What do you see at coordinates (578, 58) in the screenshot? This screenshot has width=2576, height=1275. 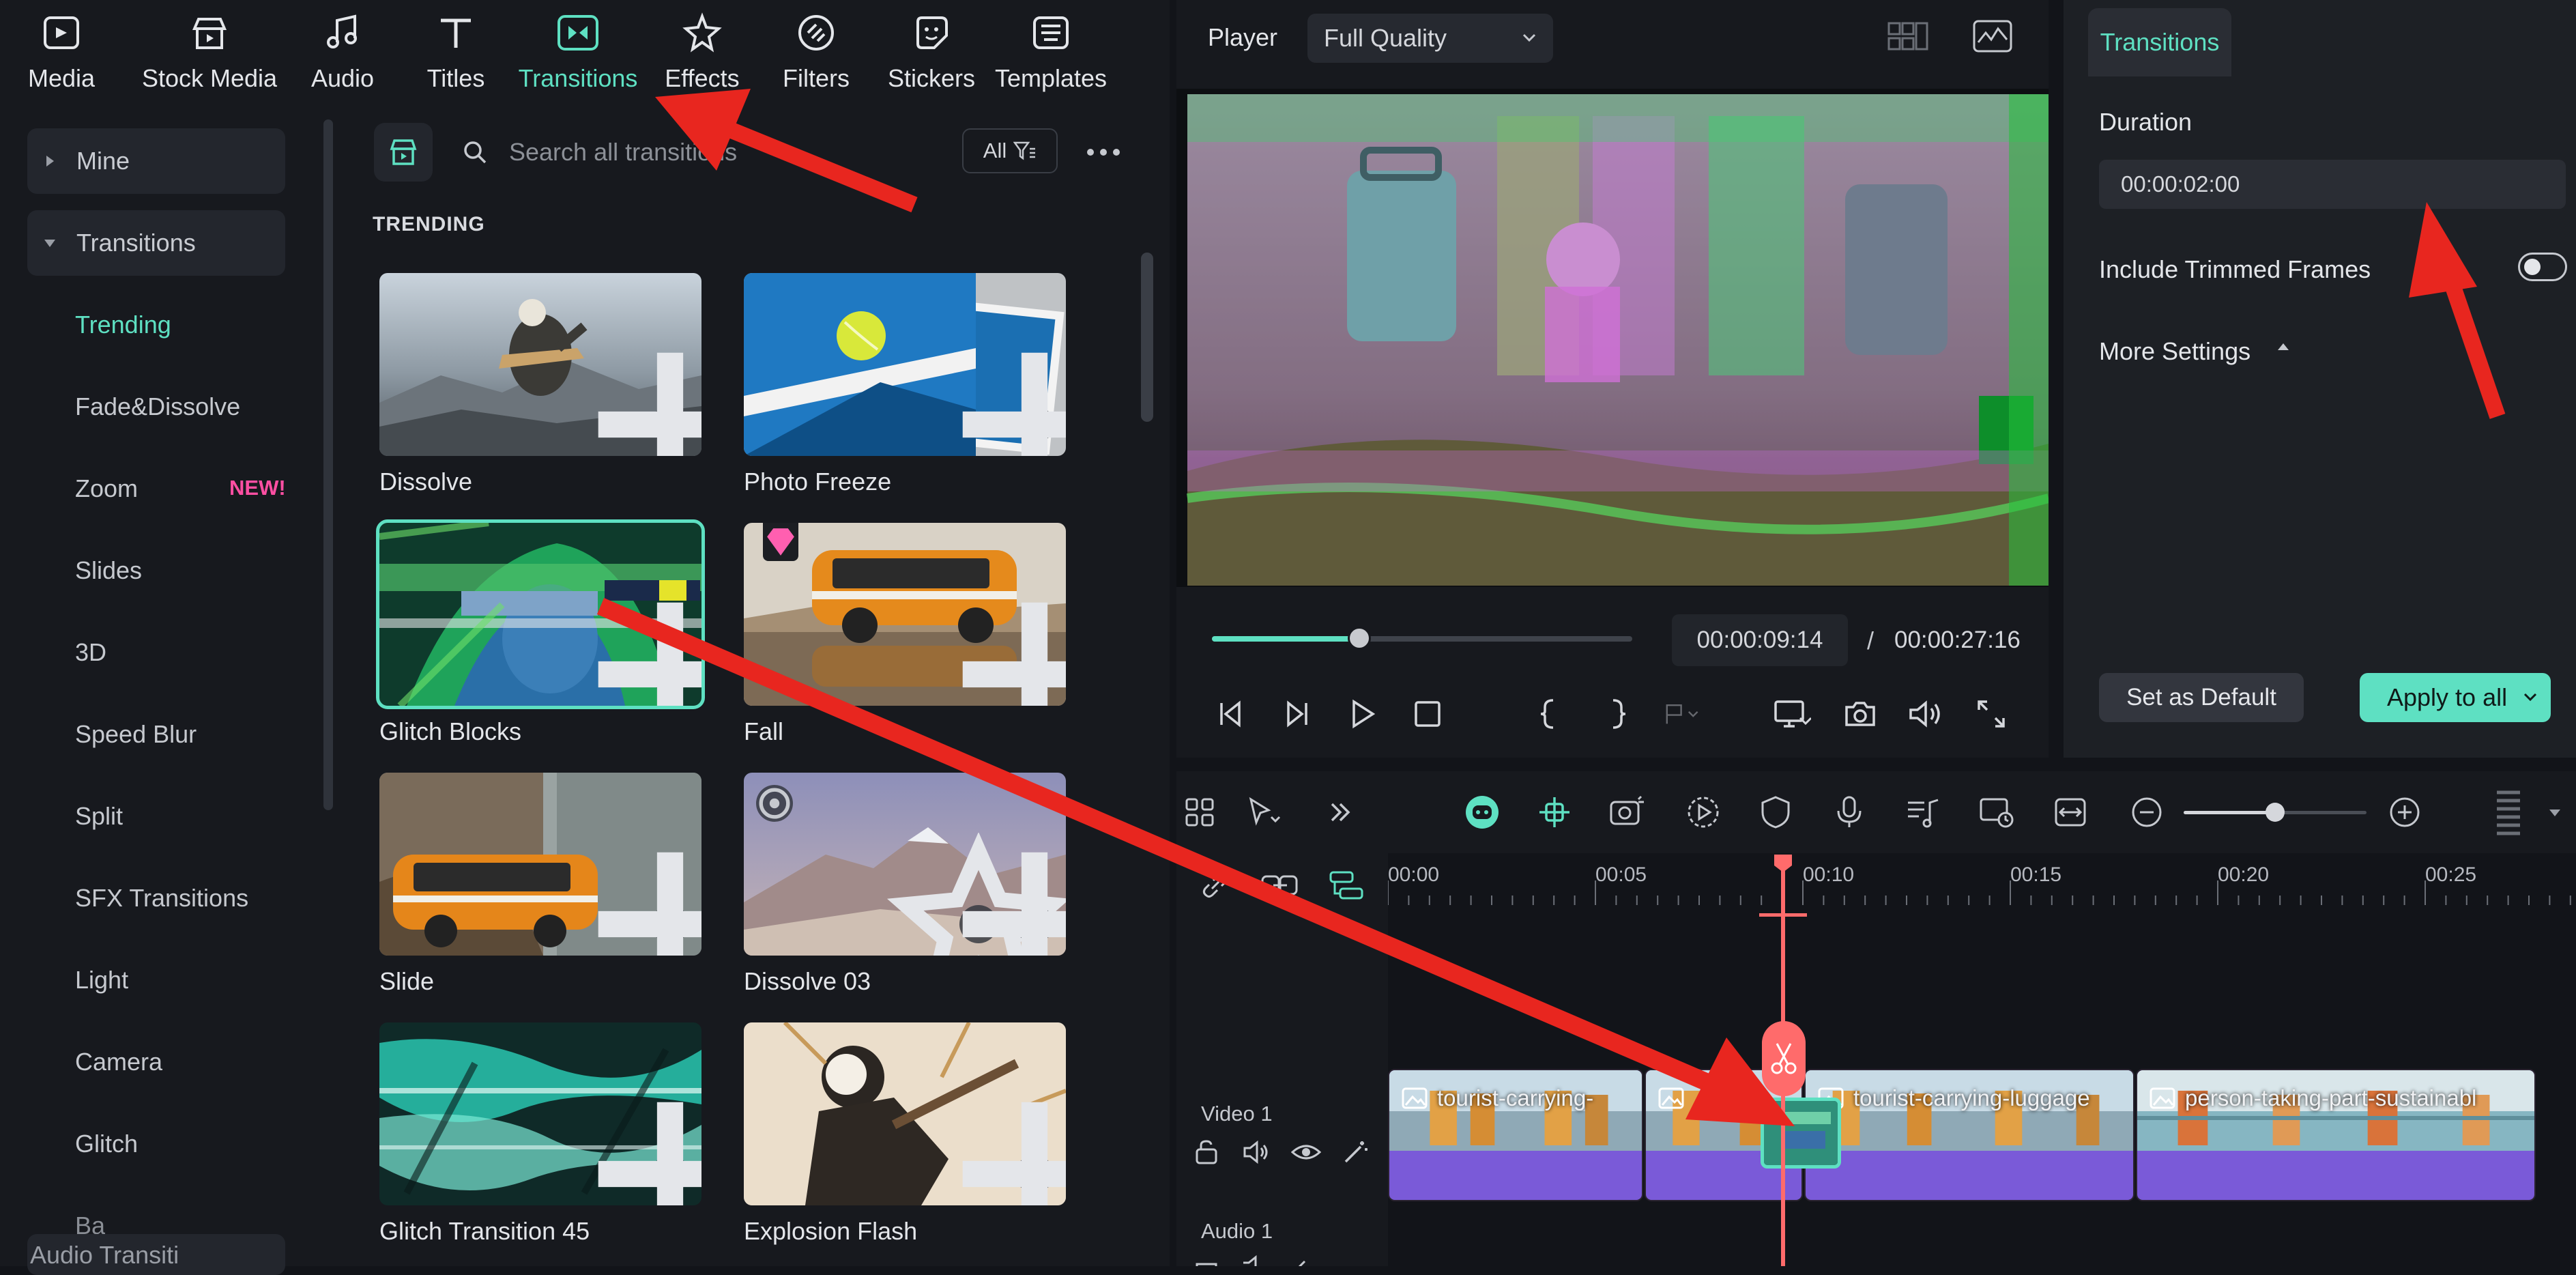 I see `tab-transitions: Transitions` at bounding box center [578, 58].